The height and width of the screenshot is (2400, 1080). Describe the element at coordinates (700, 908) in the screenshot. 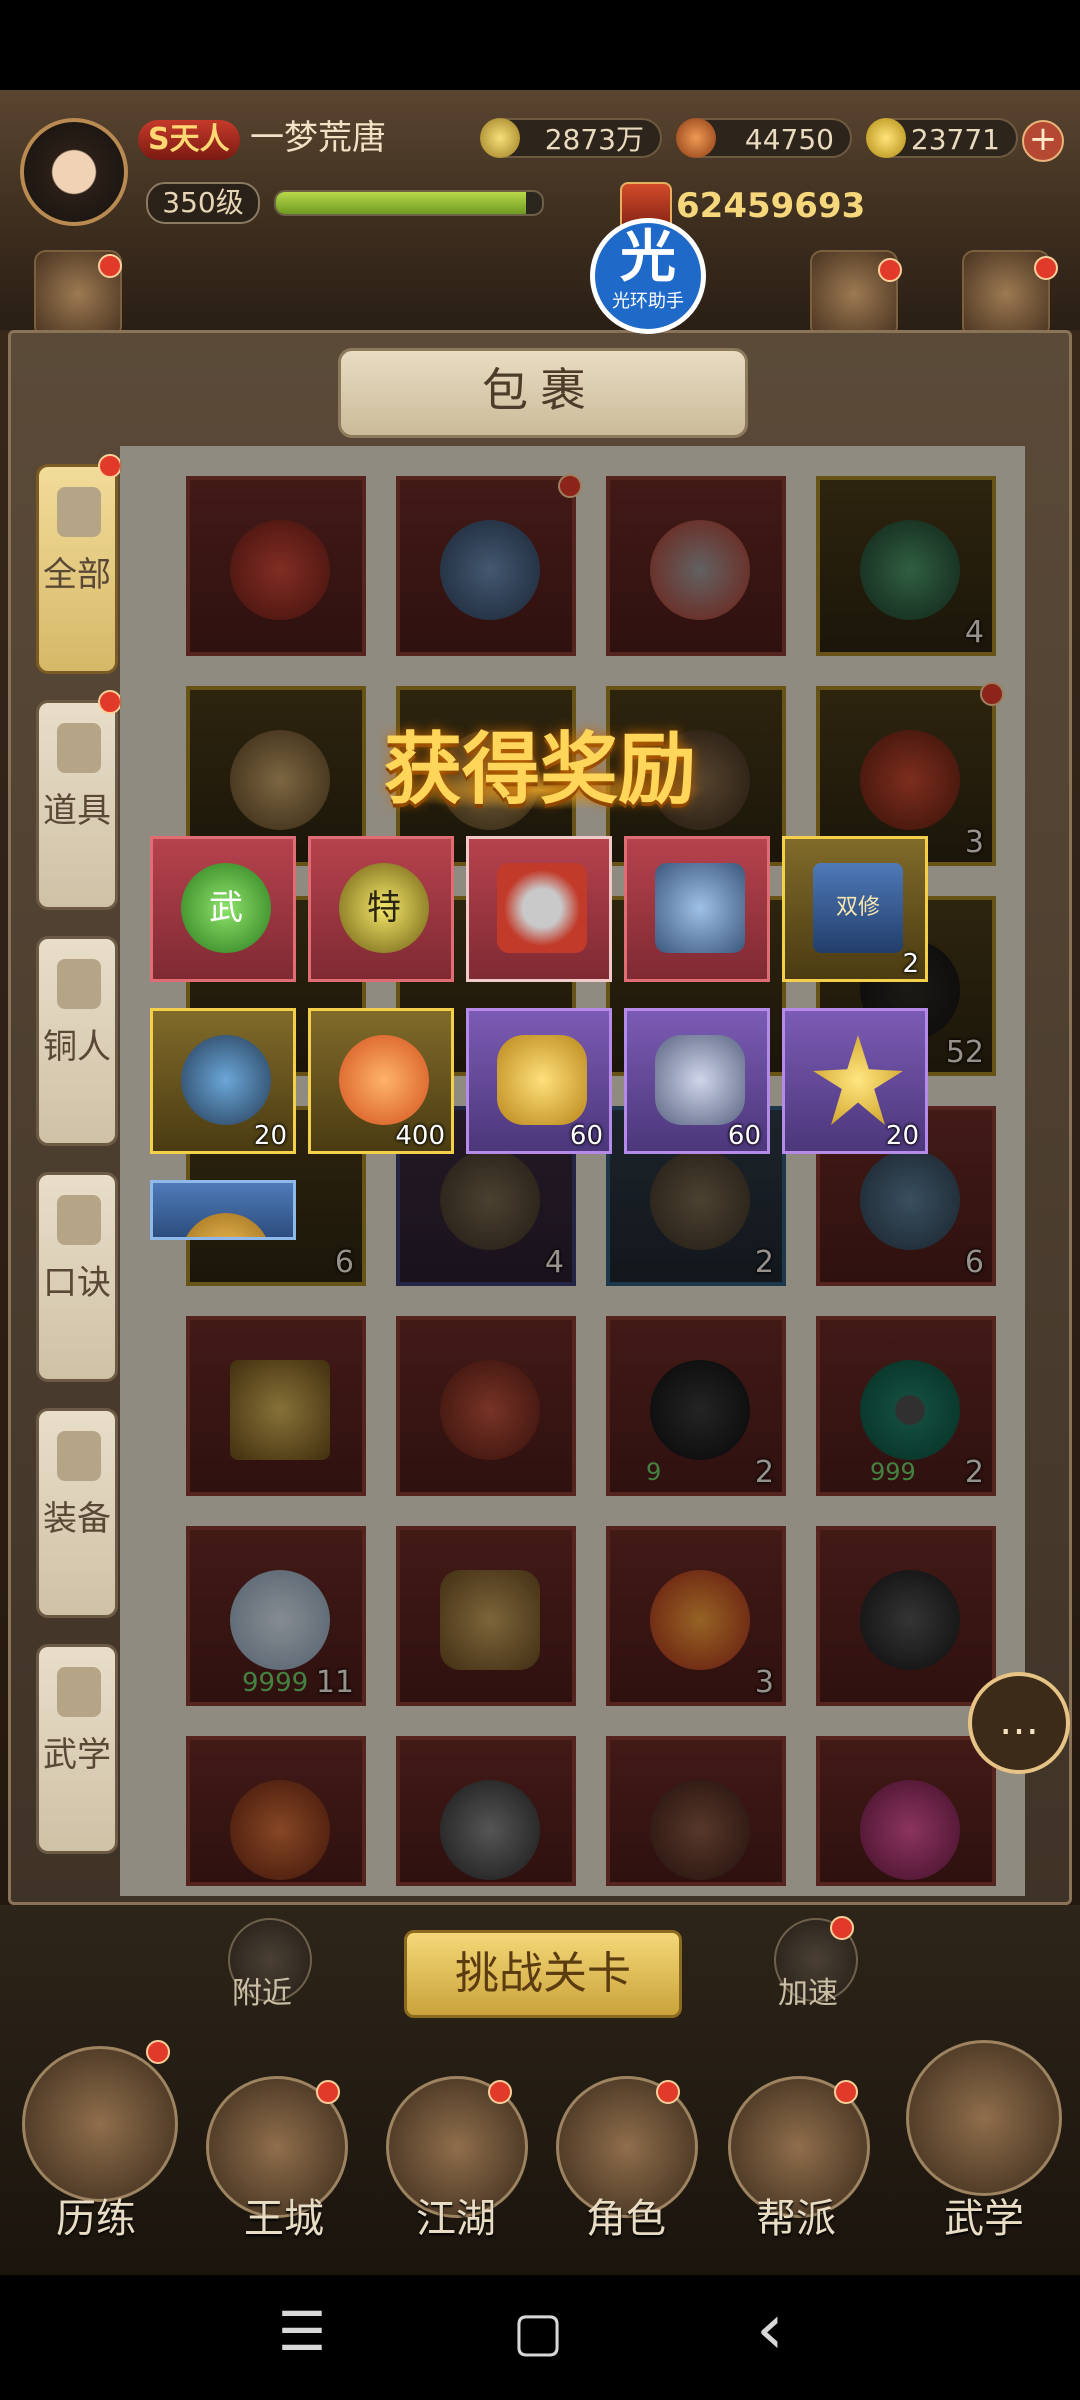

I see `book-chest-icon` at that location.